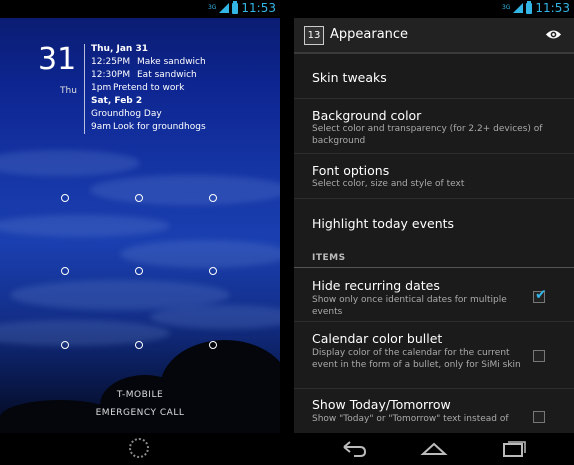 The width and height of the screenshot is (574, 465). I want to click on event-time: 12:25PM, so click(111, 62).